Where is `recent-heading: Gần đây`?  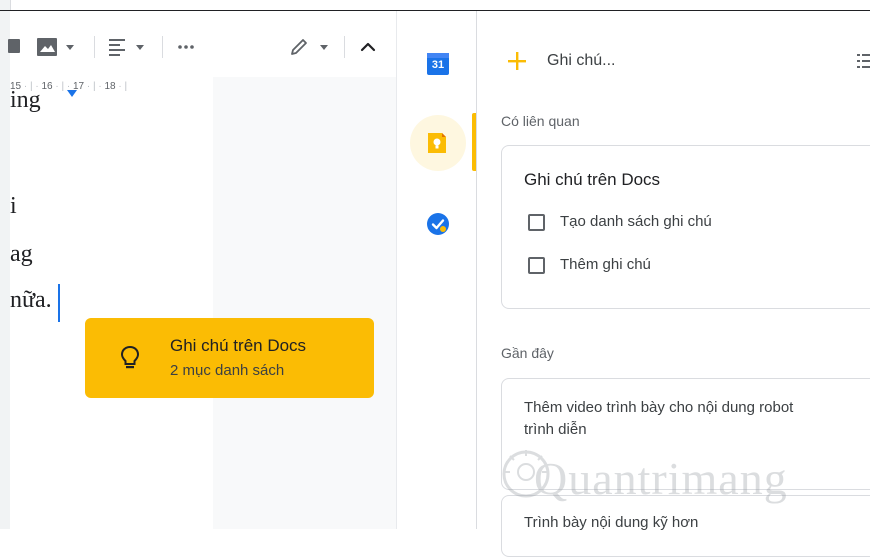
recent-heading: Gần đây is located at coordinates (527, 353).